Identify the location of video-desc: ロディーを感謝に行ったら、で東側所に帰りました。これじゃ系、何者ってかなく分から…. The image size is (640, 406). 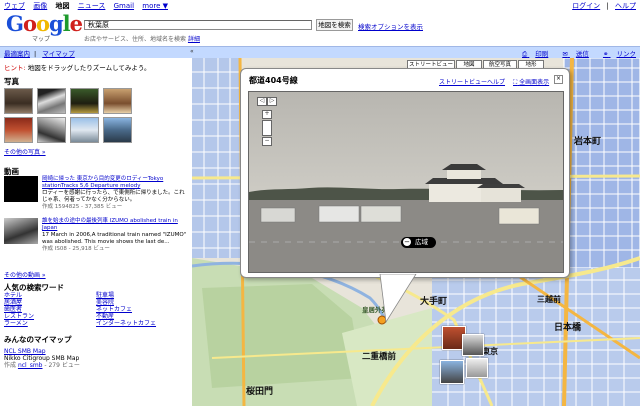
(113, 196).